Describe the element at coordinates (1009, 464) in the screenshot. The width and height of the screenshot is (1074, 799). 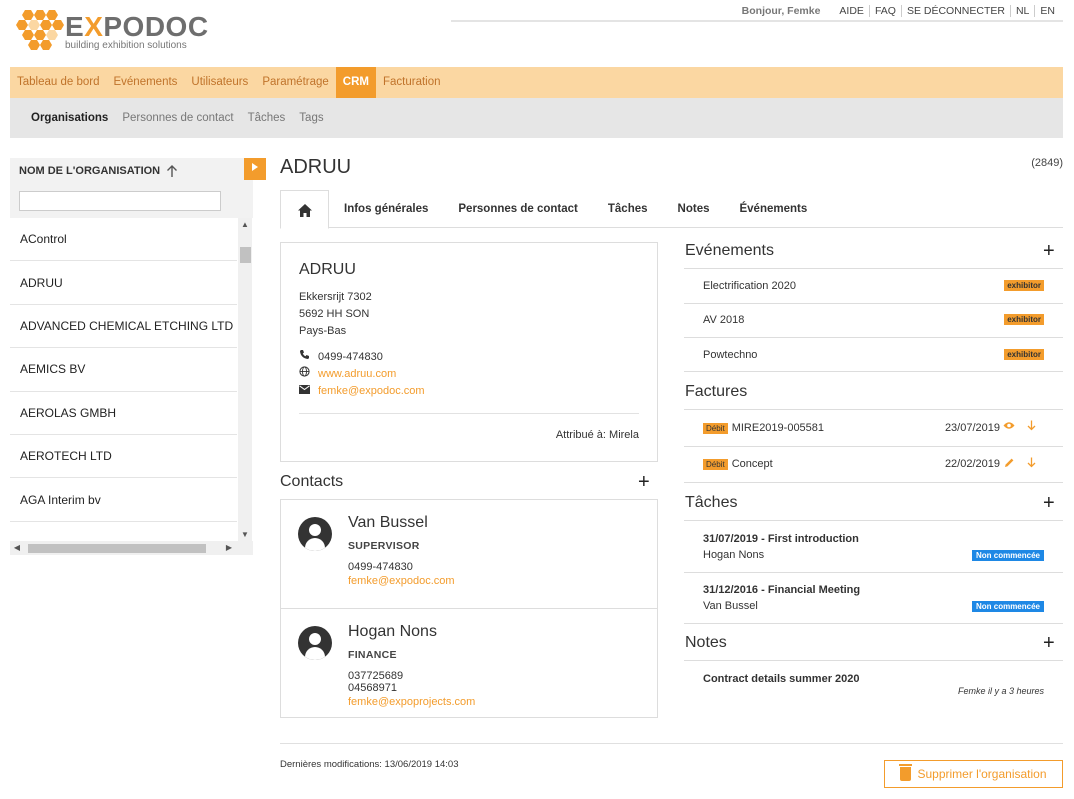
I see `pencil-icon` at that location.